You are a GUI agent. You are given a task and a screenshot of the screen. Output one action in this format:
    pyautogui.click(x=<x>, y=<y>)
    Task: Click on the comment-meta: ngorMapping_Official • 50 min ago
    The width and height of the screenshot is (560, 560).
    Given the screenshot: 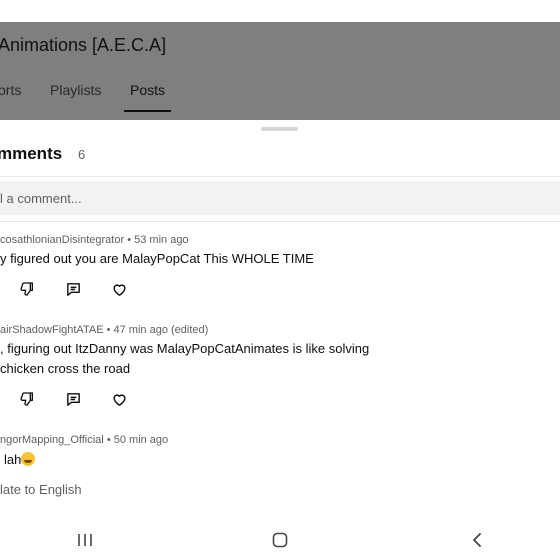 What is the action you would take?
    pyautogui.click(x=84, y=440)
    